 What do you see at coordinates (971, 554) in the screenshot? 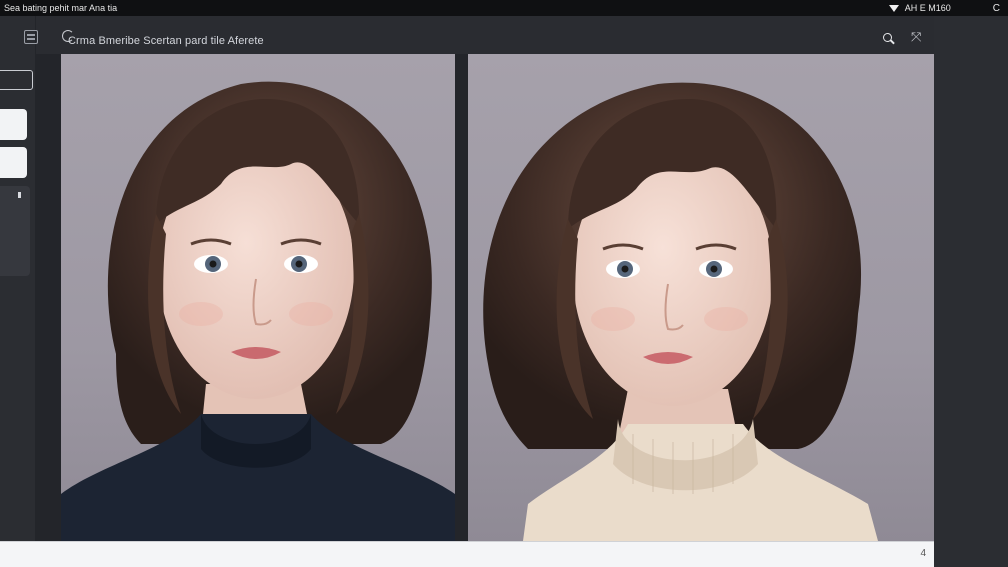
I see `bottom-right-corner` at bounding box center [971, 554].